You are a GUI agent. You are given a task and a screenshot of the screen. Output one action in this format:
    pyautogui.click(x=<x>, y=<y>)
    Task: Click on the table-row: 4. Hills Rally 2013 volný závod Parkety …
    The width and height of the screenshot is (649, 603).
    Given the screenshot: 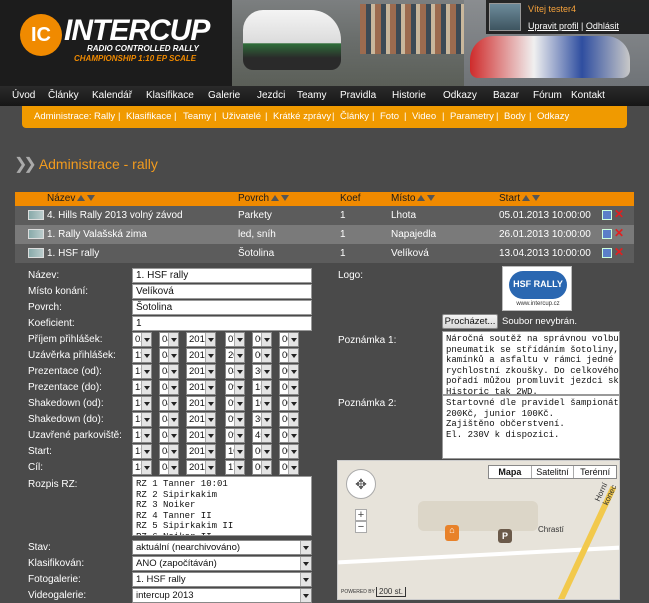 What is the action you would take?
    pyautogui.click(x=324, y=215)
    